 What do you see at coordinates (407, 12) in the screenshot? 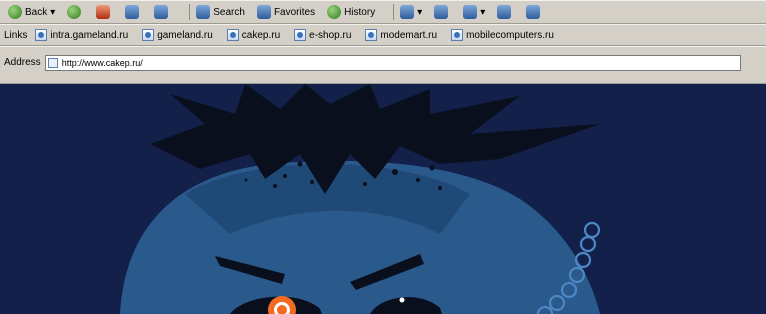
I see `mail-icon` at bounding box center [407, 12].